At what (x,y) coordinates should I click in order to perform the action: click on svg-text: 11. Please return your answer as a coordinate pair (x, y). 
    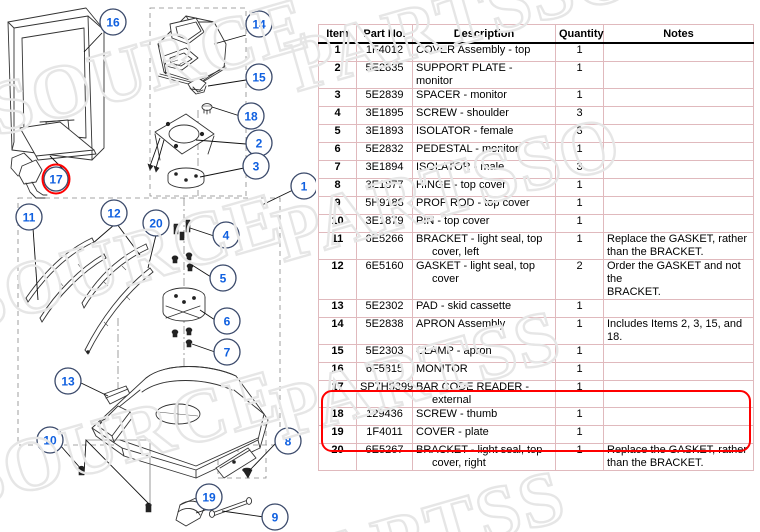
    Looking at the image, I should click on (29, 218).